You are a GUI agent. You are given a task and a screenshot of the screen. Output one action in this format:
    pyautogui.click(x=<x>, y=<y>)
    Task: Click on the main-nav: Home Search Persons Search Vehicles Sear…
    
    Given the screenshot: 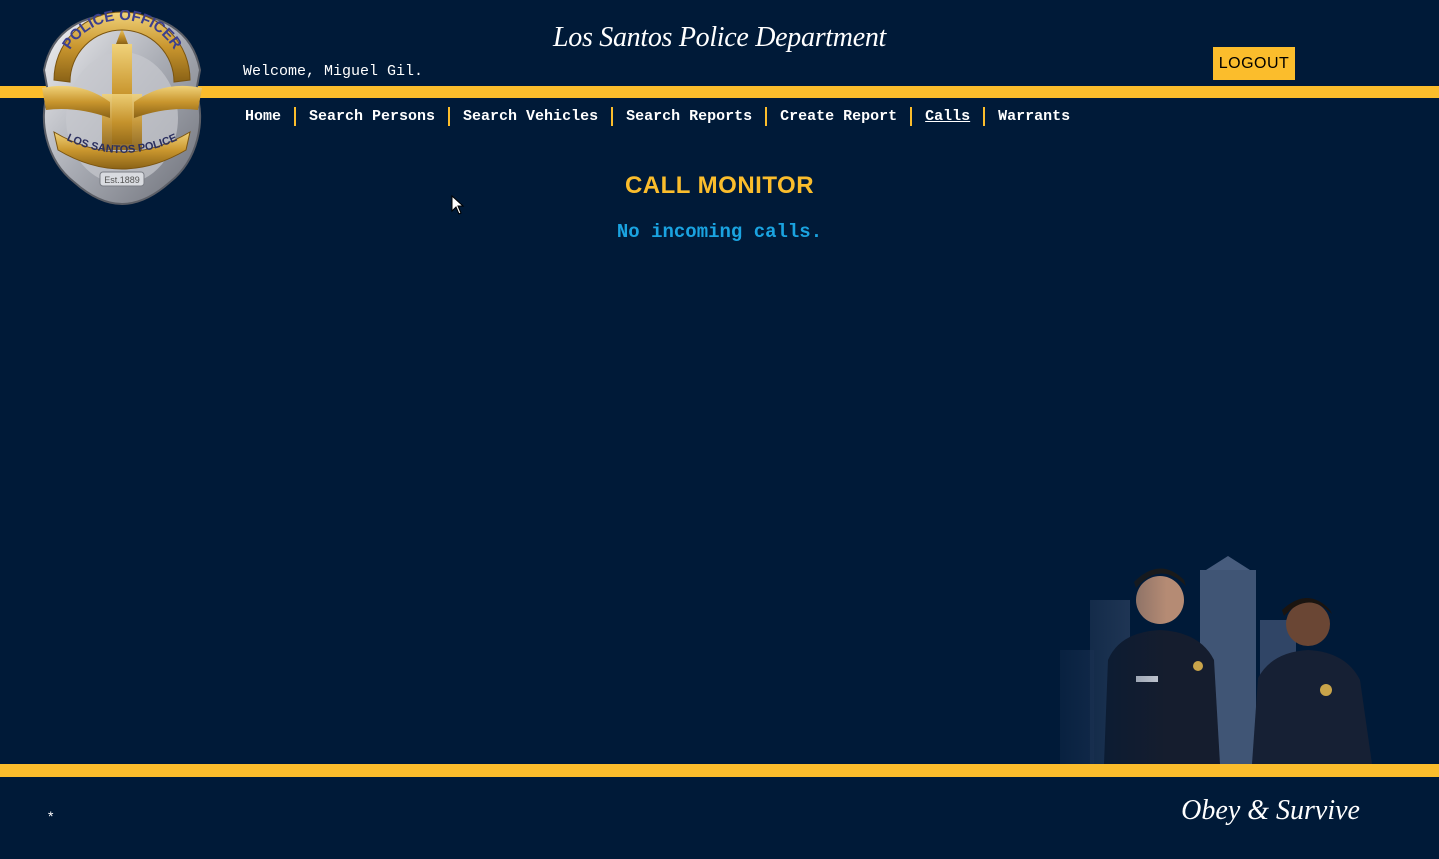 What is the action you would take?
    pyautogui.click(x=657, y=116)
    